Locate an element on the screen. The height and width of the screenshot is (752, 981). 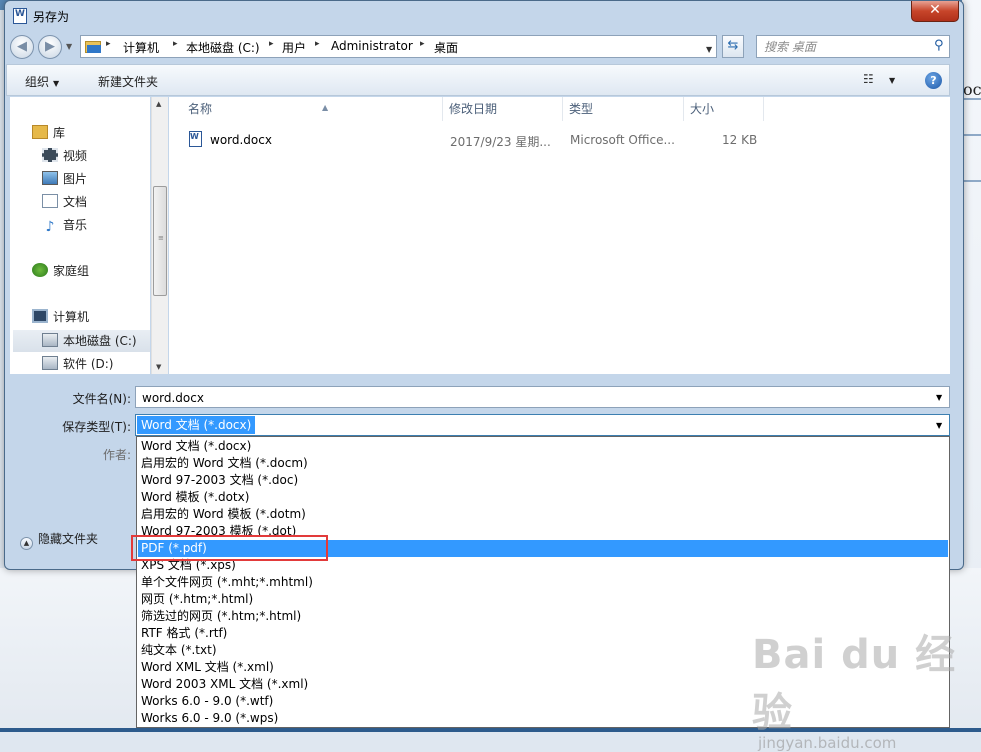
view-dropdown-icon: ▼ is located at coordinates (892, 80).